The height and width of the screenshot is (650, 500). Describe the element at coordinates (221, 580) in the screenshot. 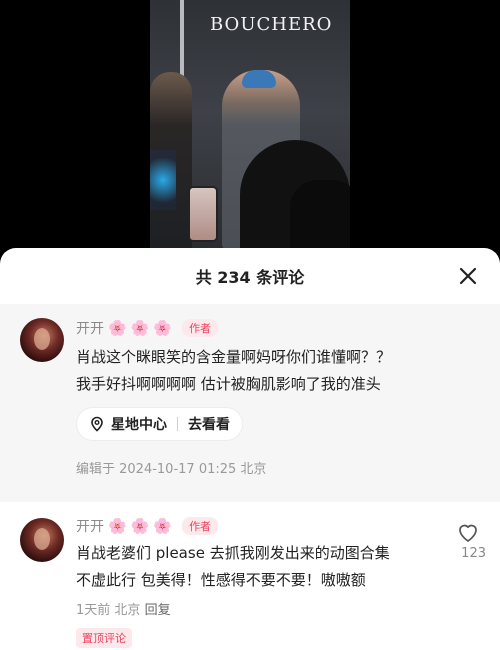

I see `comment-line: 不虚此行 包美得！性感得不要不要！嗷嗷额` at that location.